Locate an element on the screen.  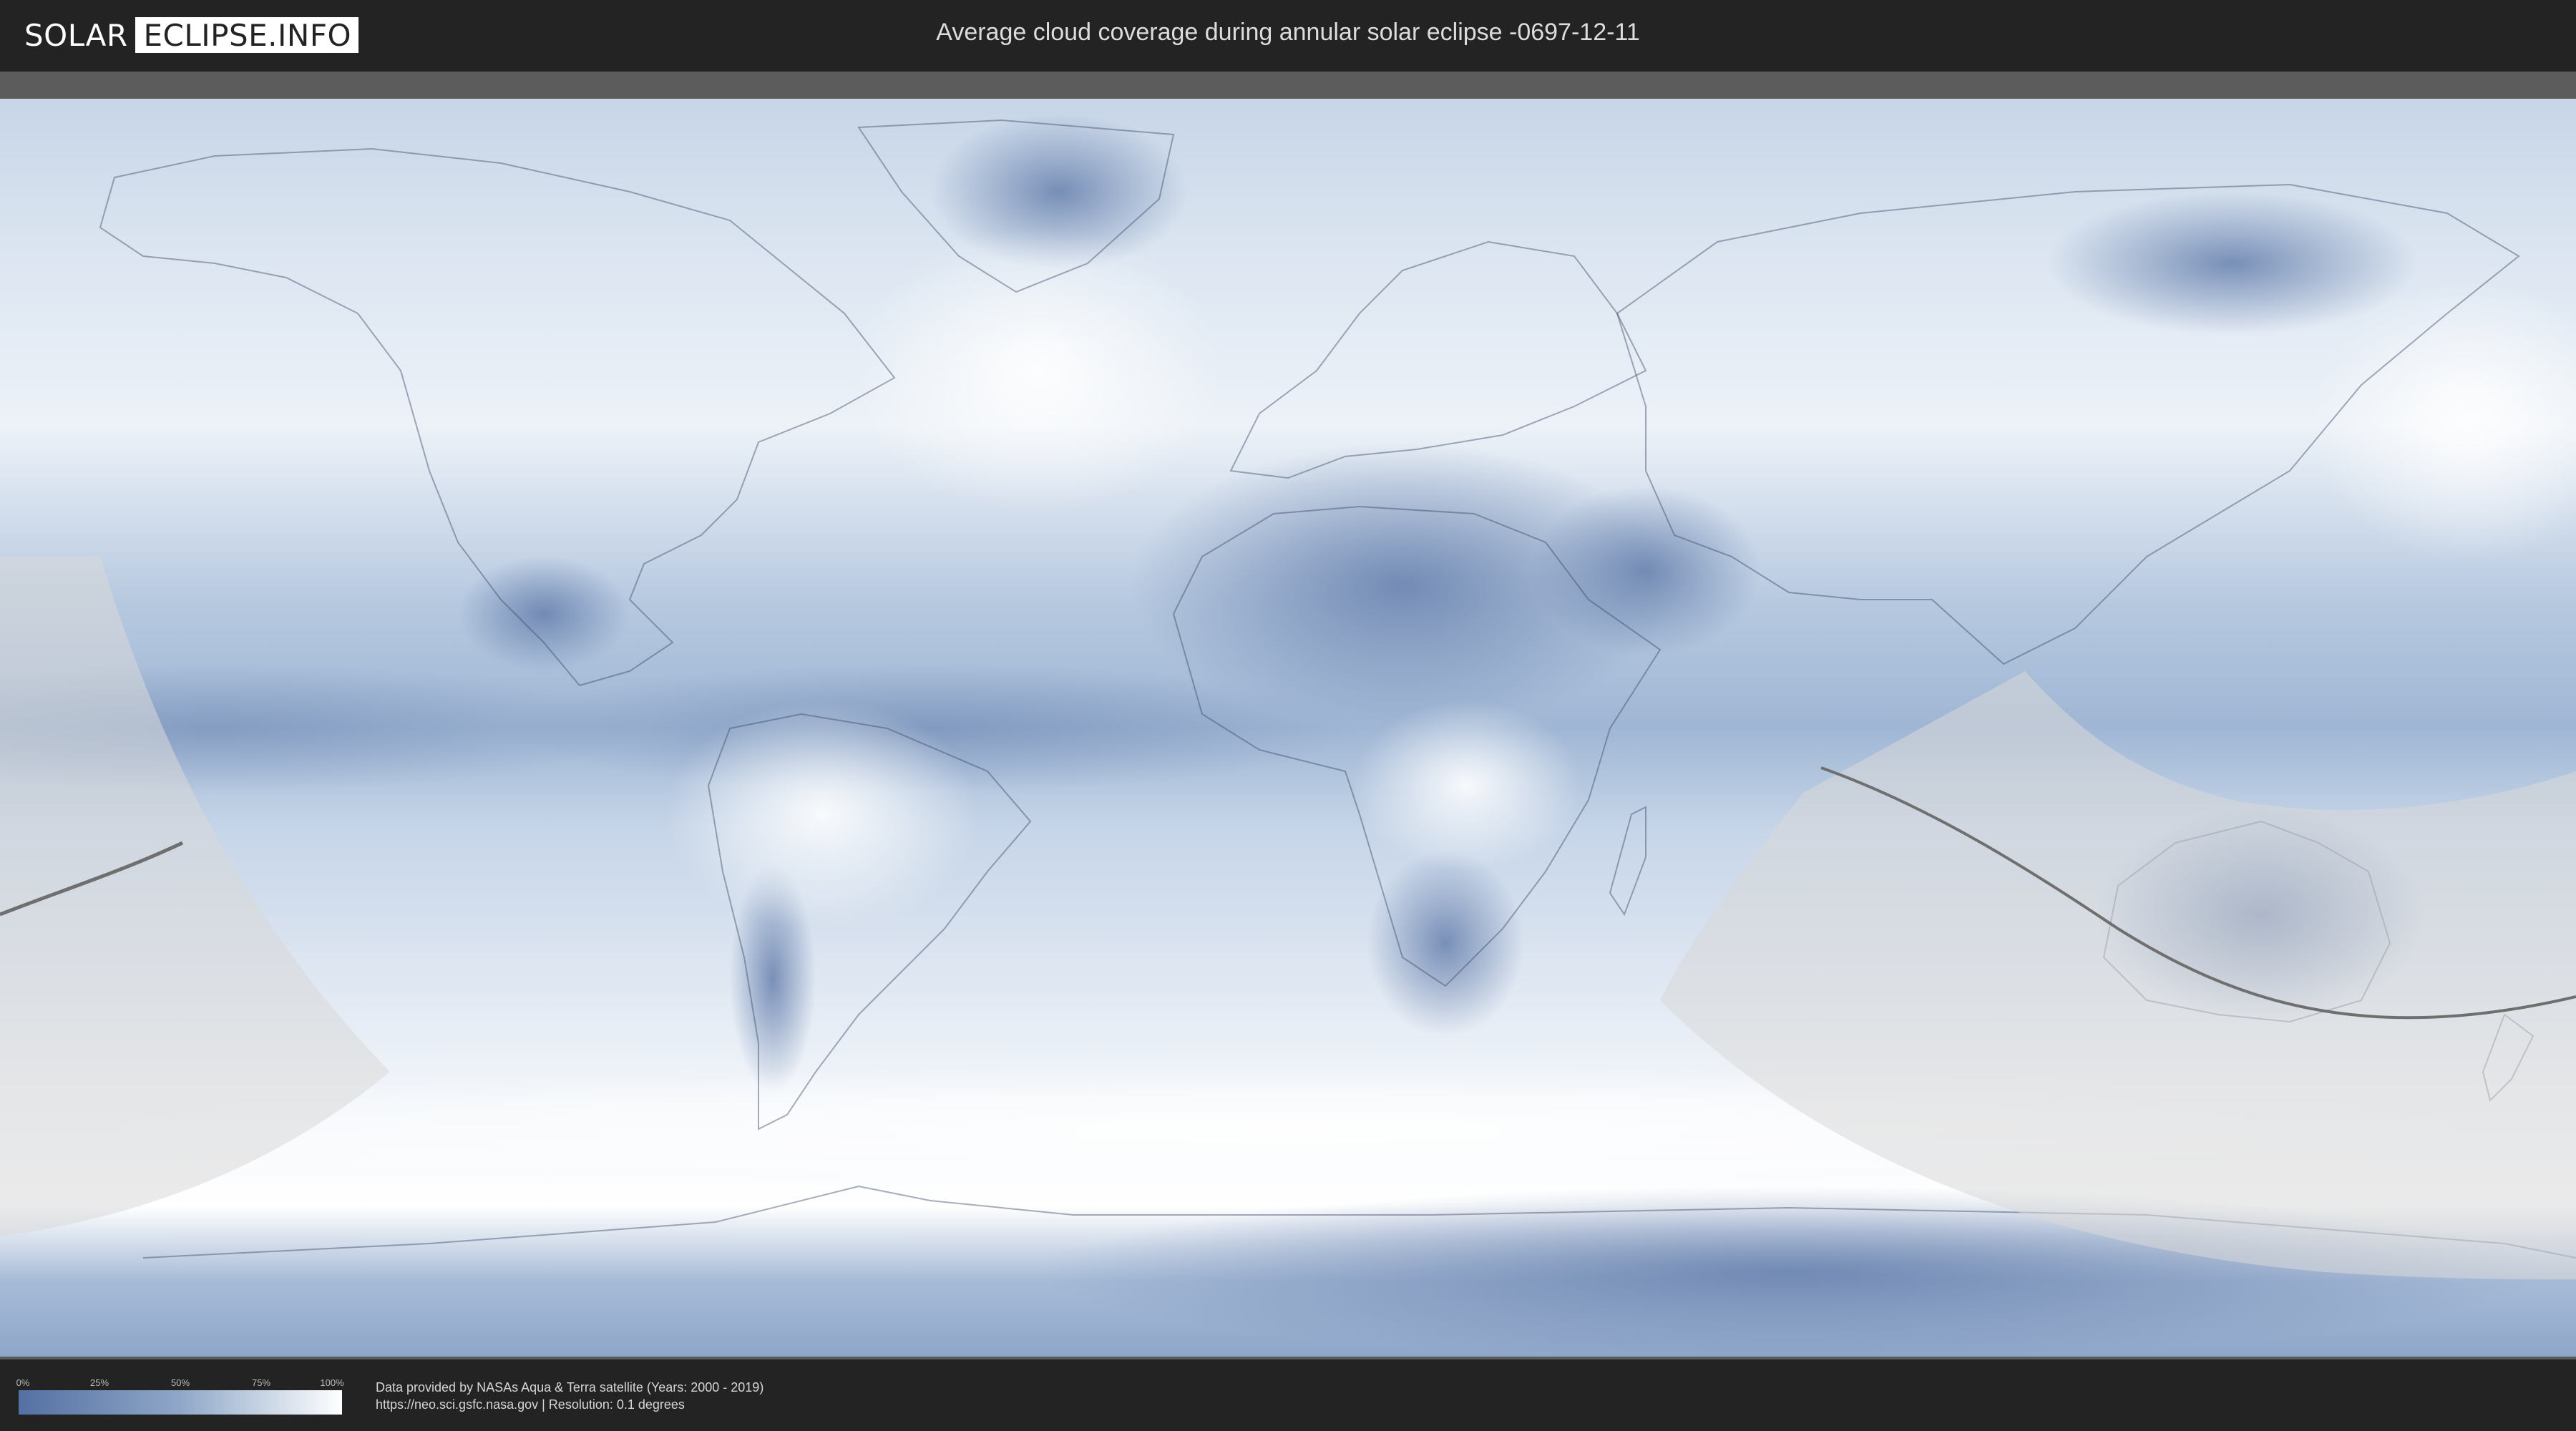
legend-tick-100: 100% is located at coordinates (332, 1383).